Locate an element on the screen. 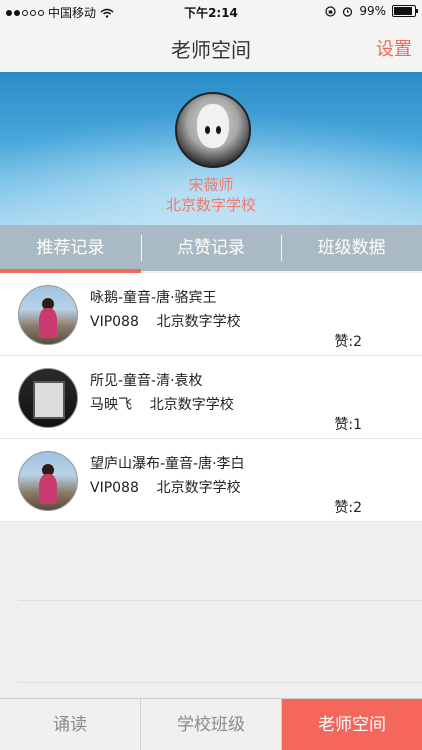 This screenshot has width=422, height=750. nav-bar: 老师空间 设置 is located at coordinates (211, 47).